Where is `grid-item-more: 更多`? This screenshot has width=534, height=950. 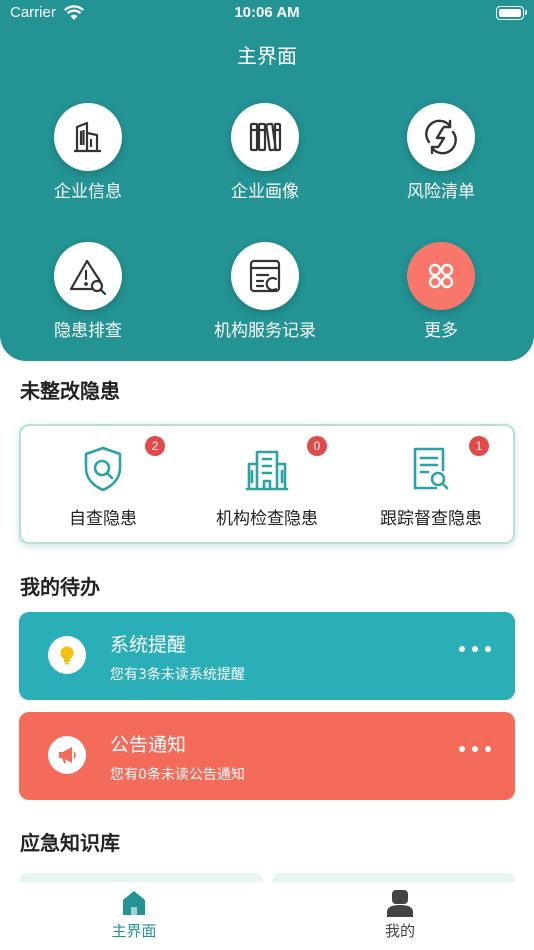 grid-item-more: 更多 is located at coordinates (441, 291).